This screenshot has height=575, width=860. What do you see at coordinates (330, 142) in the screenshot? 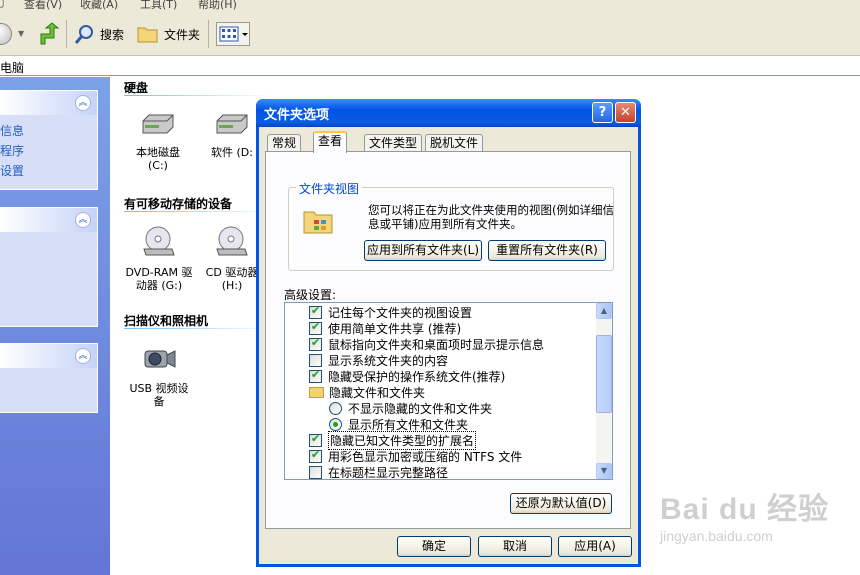
I see `tab-view: 查看` at bounding box center [330, 142].